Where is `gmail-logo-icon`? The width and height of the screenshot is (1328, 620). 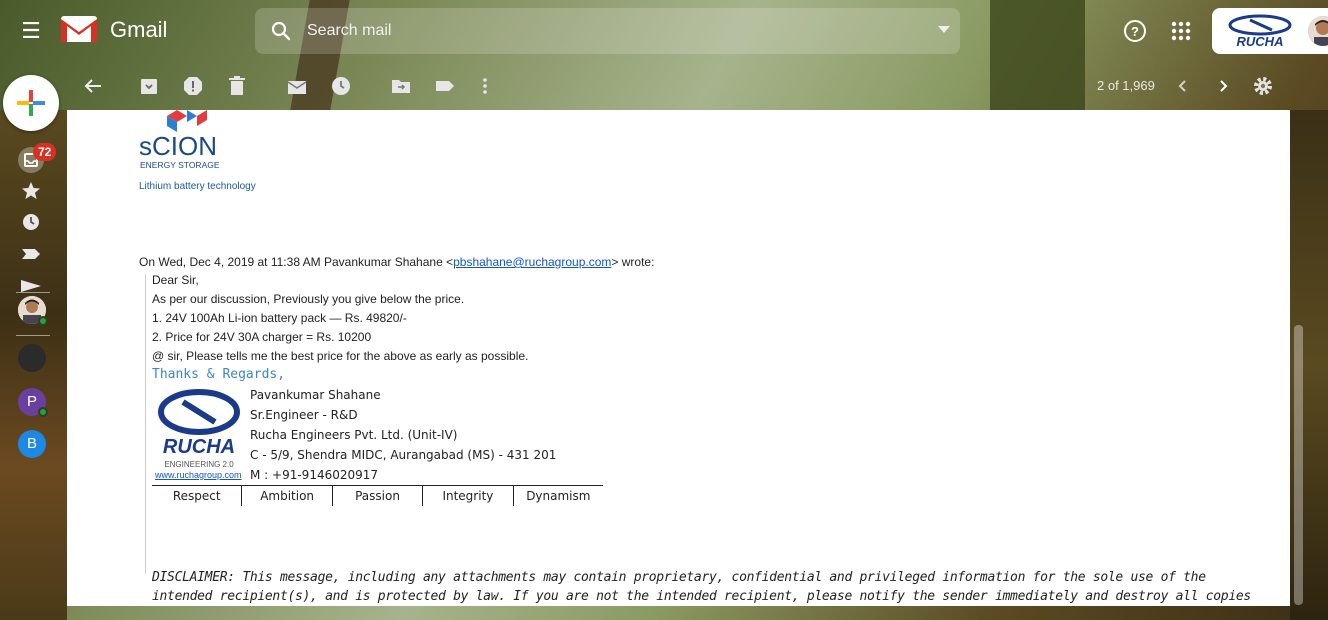
gmail-logo-icon is located at coordinates (79, 29).